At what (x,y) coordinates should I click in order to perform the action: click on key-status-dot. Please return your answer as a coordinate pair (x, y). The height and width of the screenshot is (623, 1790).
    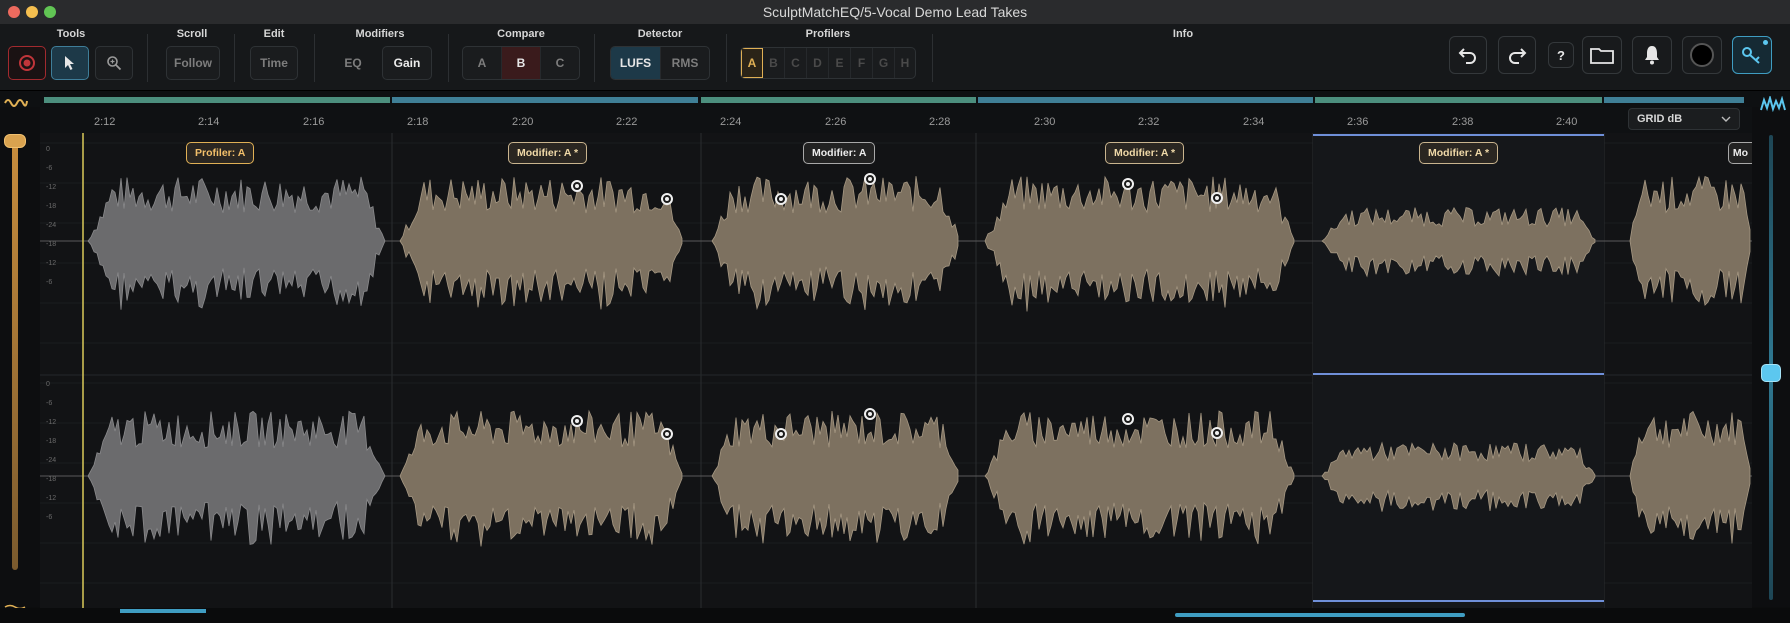
    Looking at the image, I should click on (1765, 42).